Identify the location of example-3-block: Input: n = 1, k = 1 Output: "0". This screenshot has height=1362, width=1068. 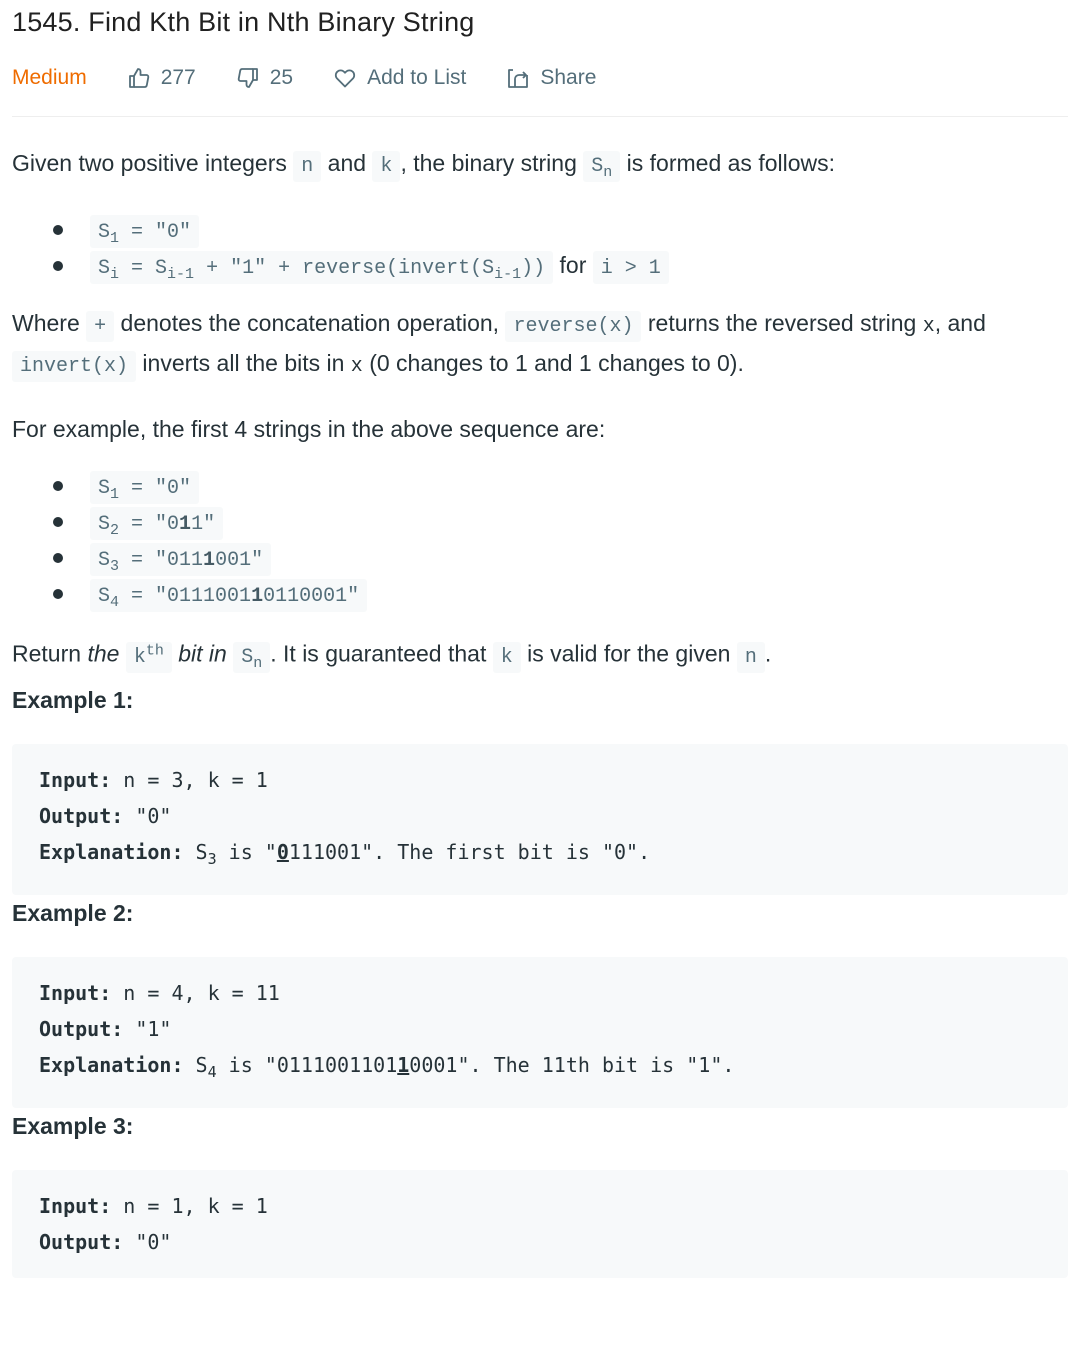
(540, 1223).